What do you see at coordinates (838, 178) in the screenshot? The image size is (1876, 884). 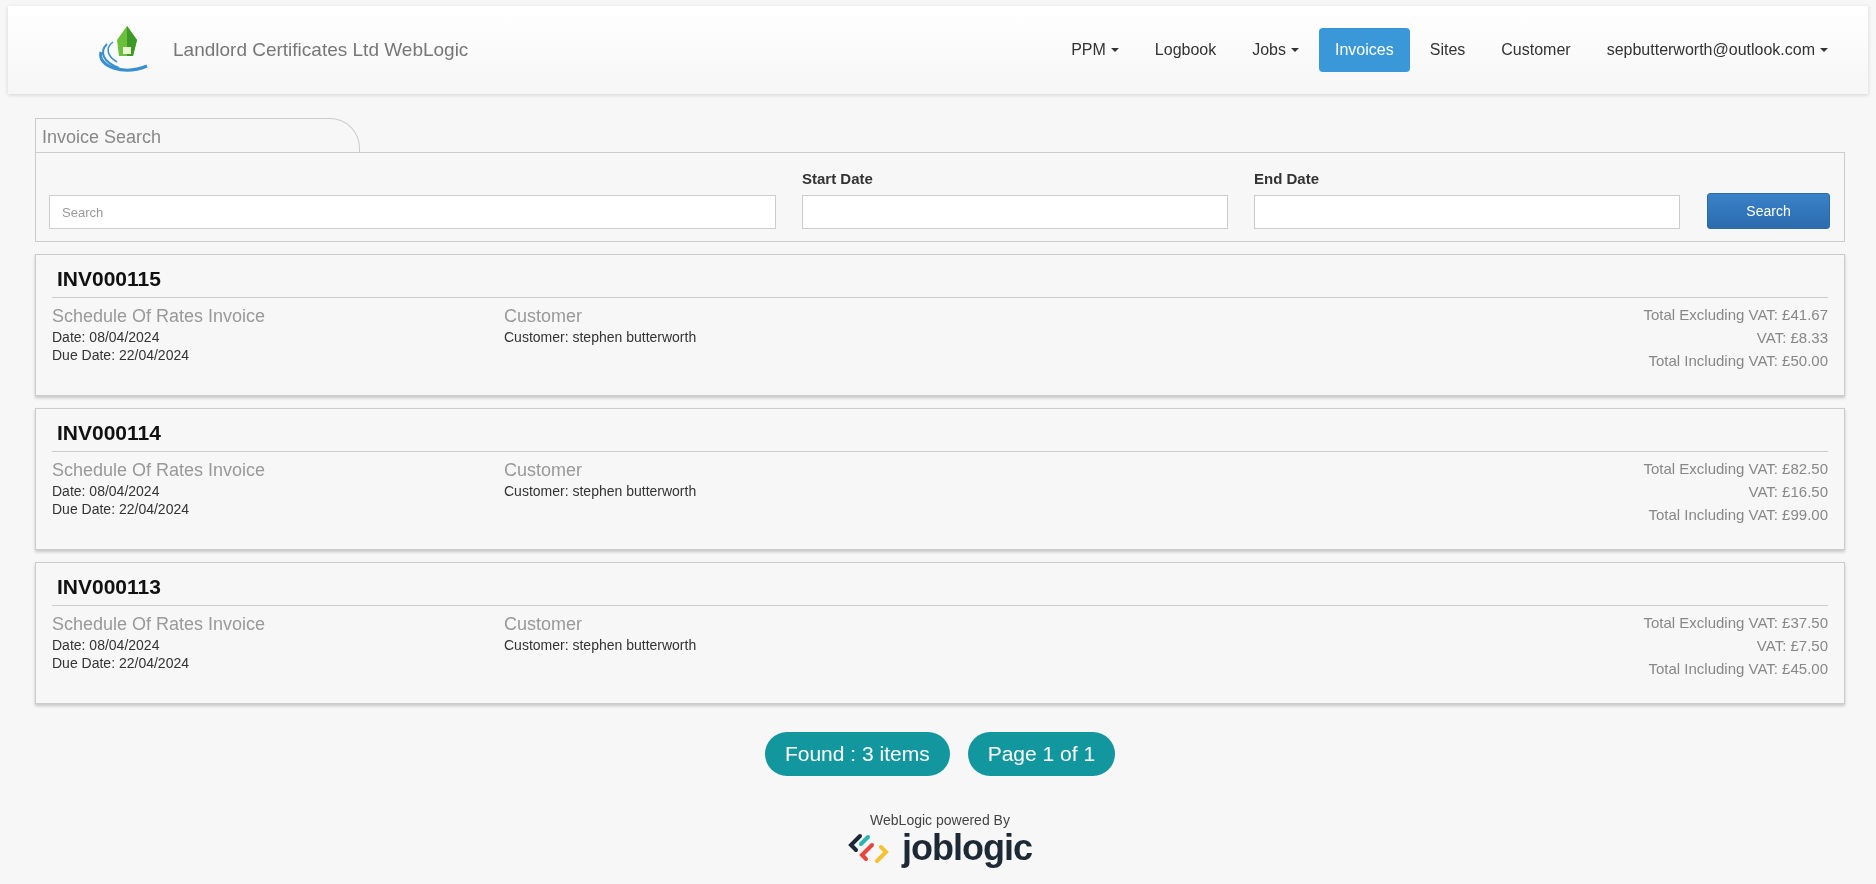 I see `field-label: Start Date` at bounding box center [838, 178].